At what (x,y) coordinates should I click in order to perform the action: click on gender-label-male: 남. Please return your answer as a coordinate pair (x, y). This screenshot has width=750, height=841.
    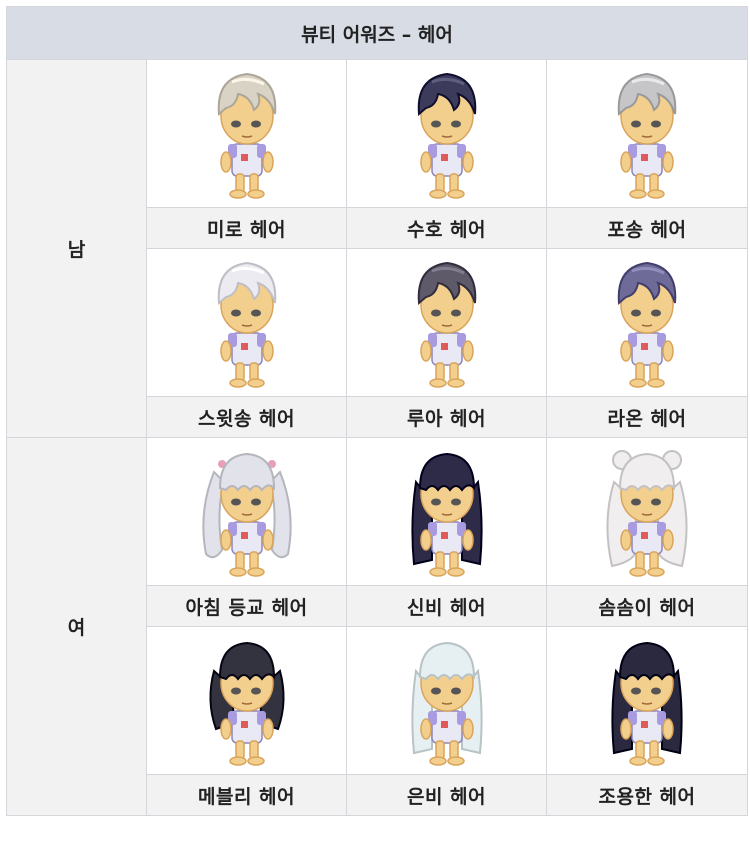
    Looking at the image, I should click on (76, 248).